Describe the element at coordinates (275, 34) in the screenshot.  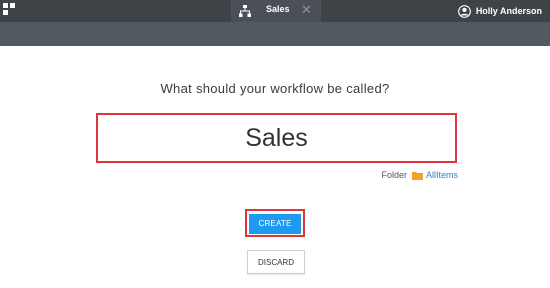
I see `secondary-toolbar` at that location.